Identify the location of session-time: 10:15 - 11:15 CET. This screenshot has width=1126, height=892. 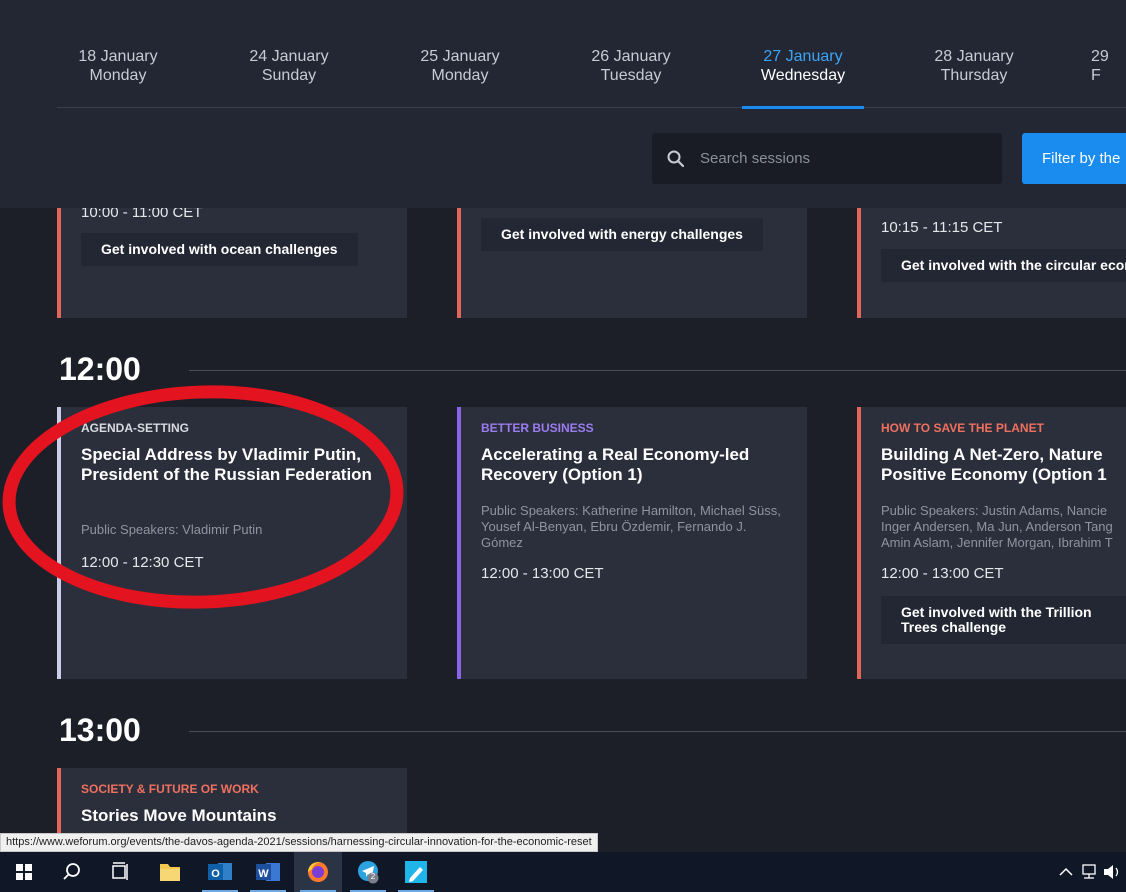
(942, 227).